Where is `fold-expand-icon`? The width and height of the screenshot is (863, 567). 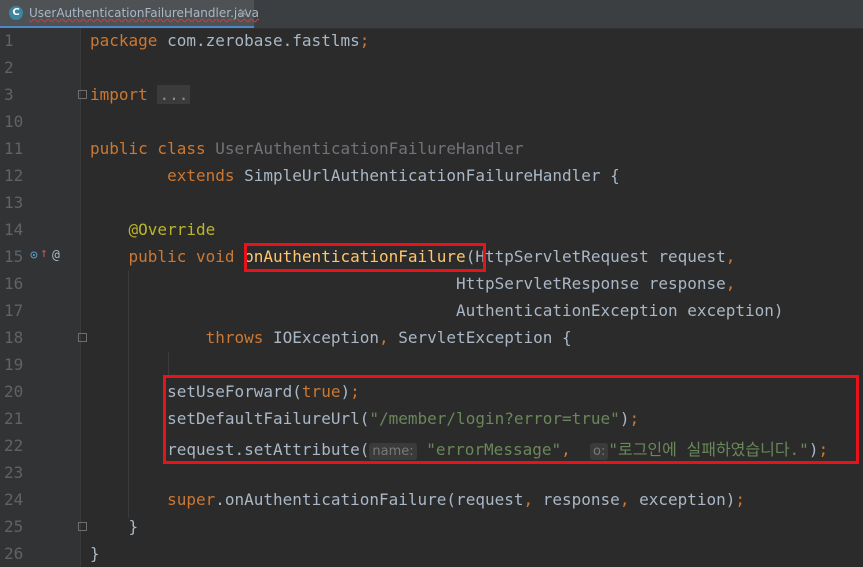
fold-expand-icon is located at coordinates (82, 94).